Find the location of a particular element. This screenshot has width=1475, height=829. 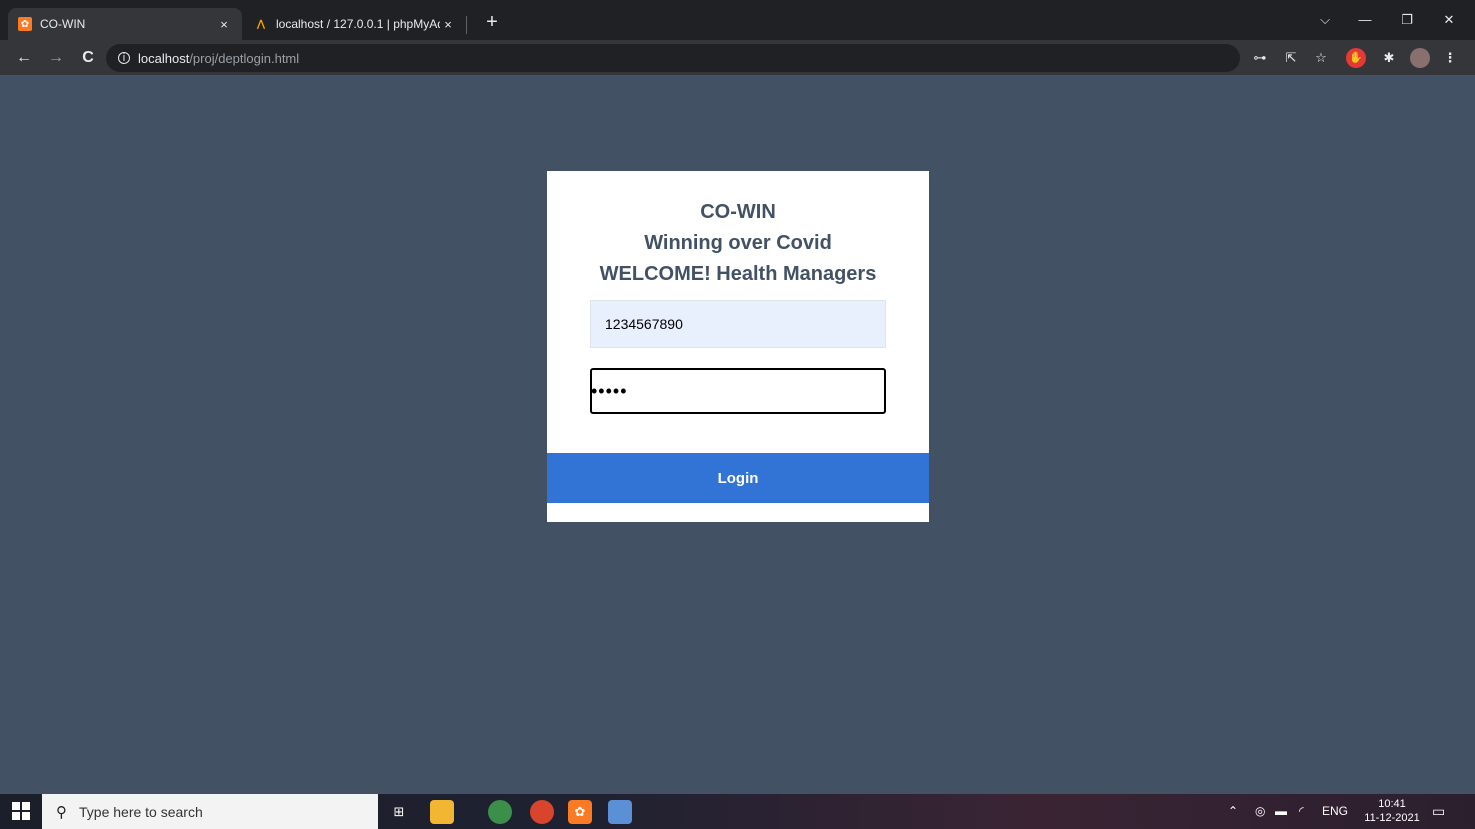

new-tab-button: + is located at coordinates (492, 22).